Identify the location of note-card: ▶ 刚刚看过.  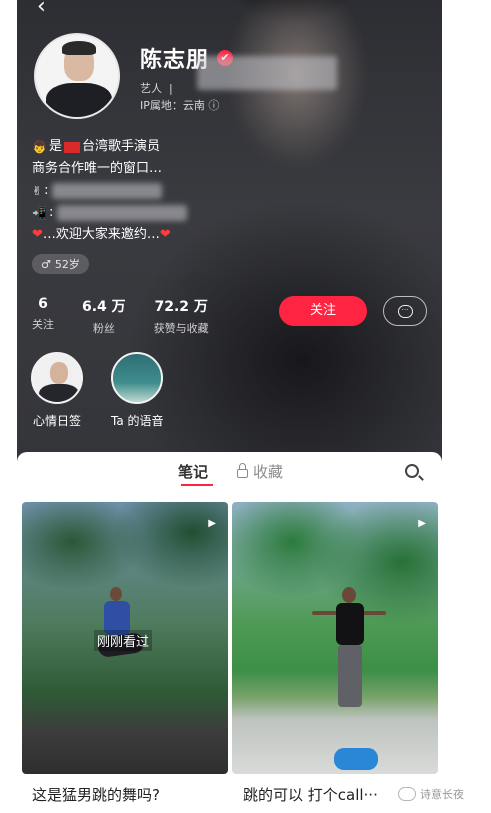
(125, 638).